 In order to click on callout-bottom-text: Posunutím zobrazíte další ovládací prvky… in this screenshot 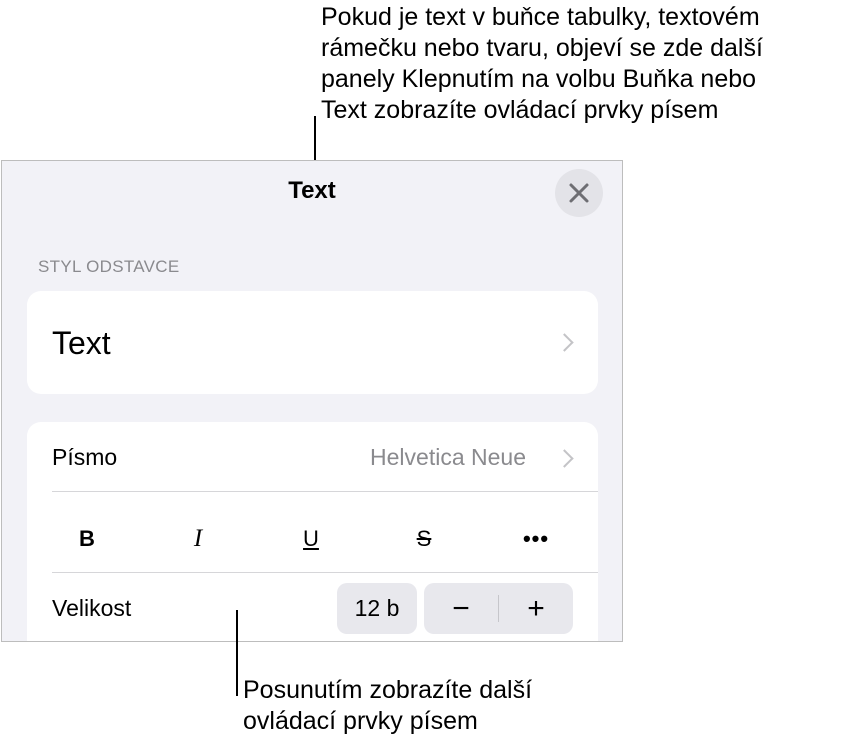, I will do `click(388, 705)`.